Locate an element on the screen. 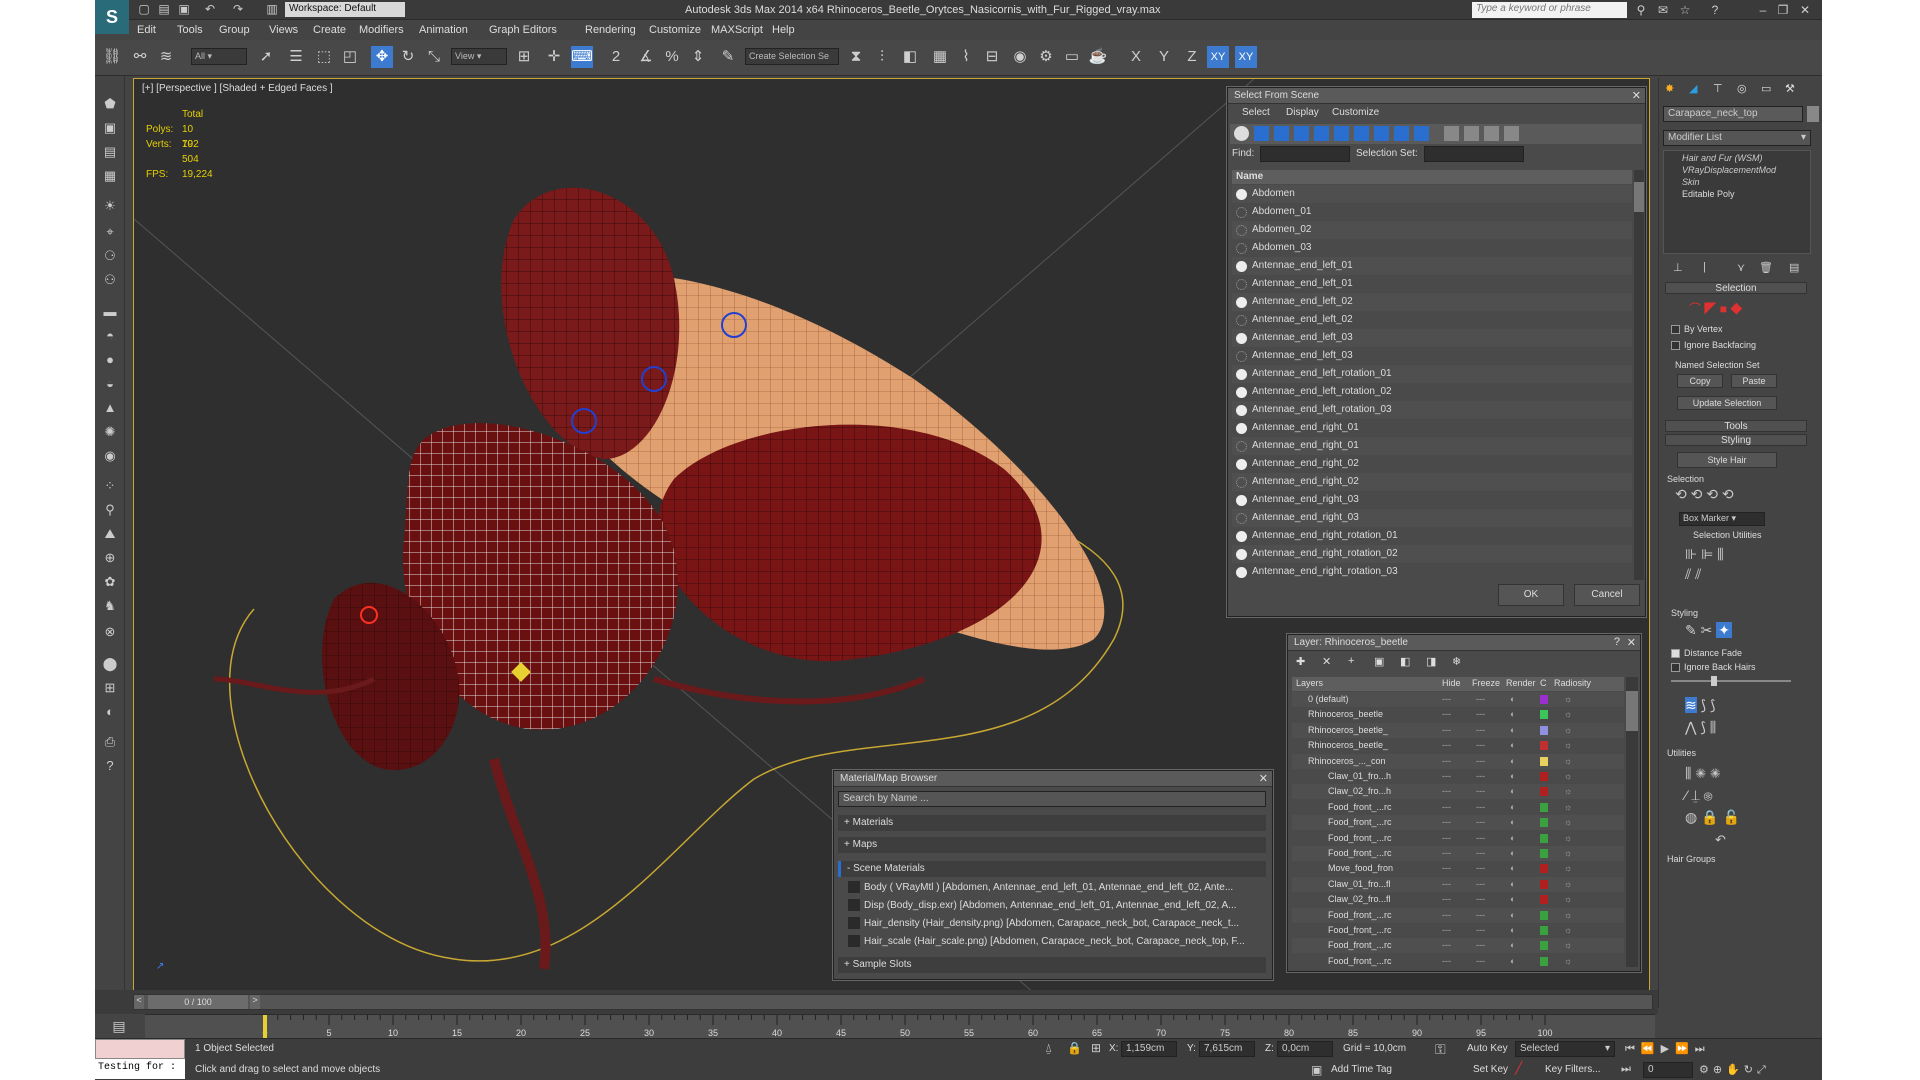  redo-icon: ↷ is located at coordinates (238, 9).